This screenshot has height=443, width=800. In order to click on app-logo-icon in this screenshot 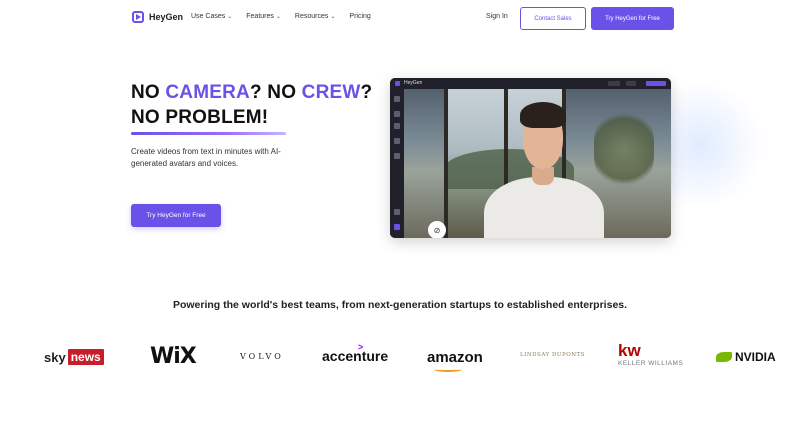, I will do `click(397, 83)`.